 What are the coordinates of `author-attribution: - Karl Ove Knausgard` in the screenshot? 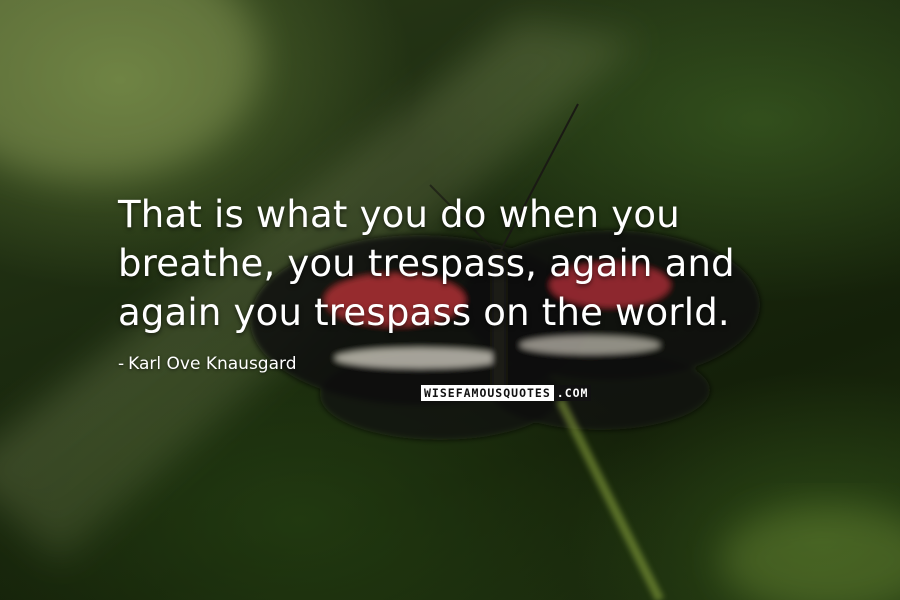 It's located at (207, 364).